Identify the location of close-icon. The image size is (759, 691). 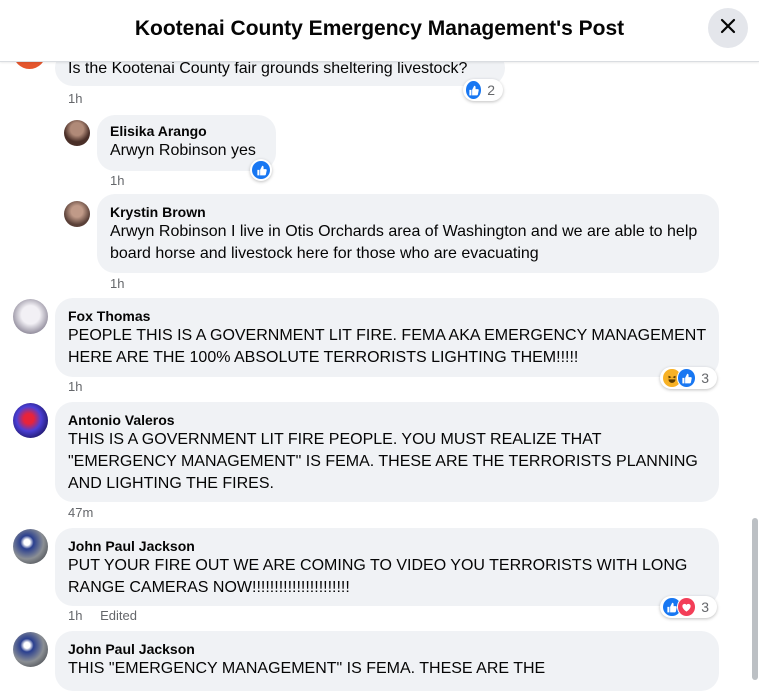
(728, 28).